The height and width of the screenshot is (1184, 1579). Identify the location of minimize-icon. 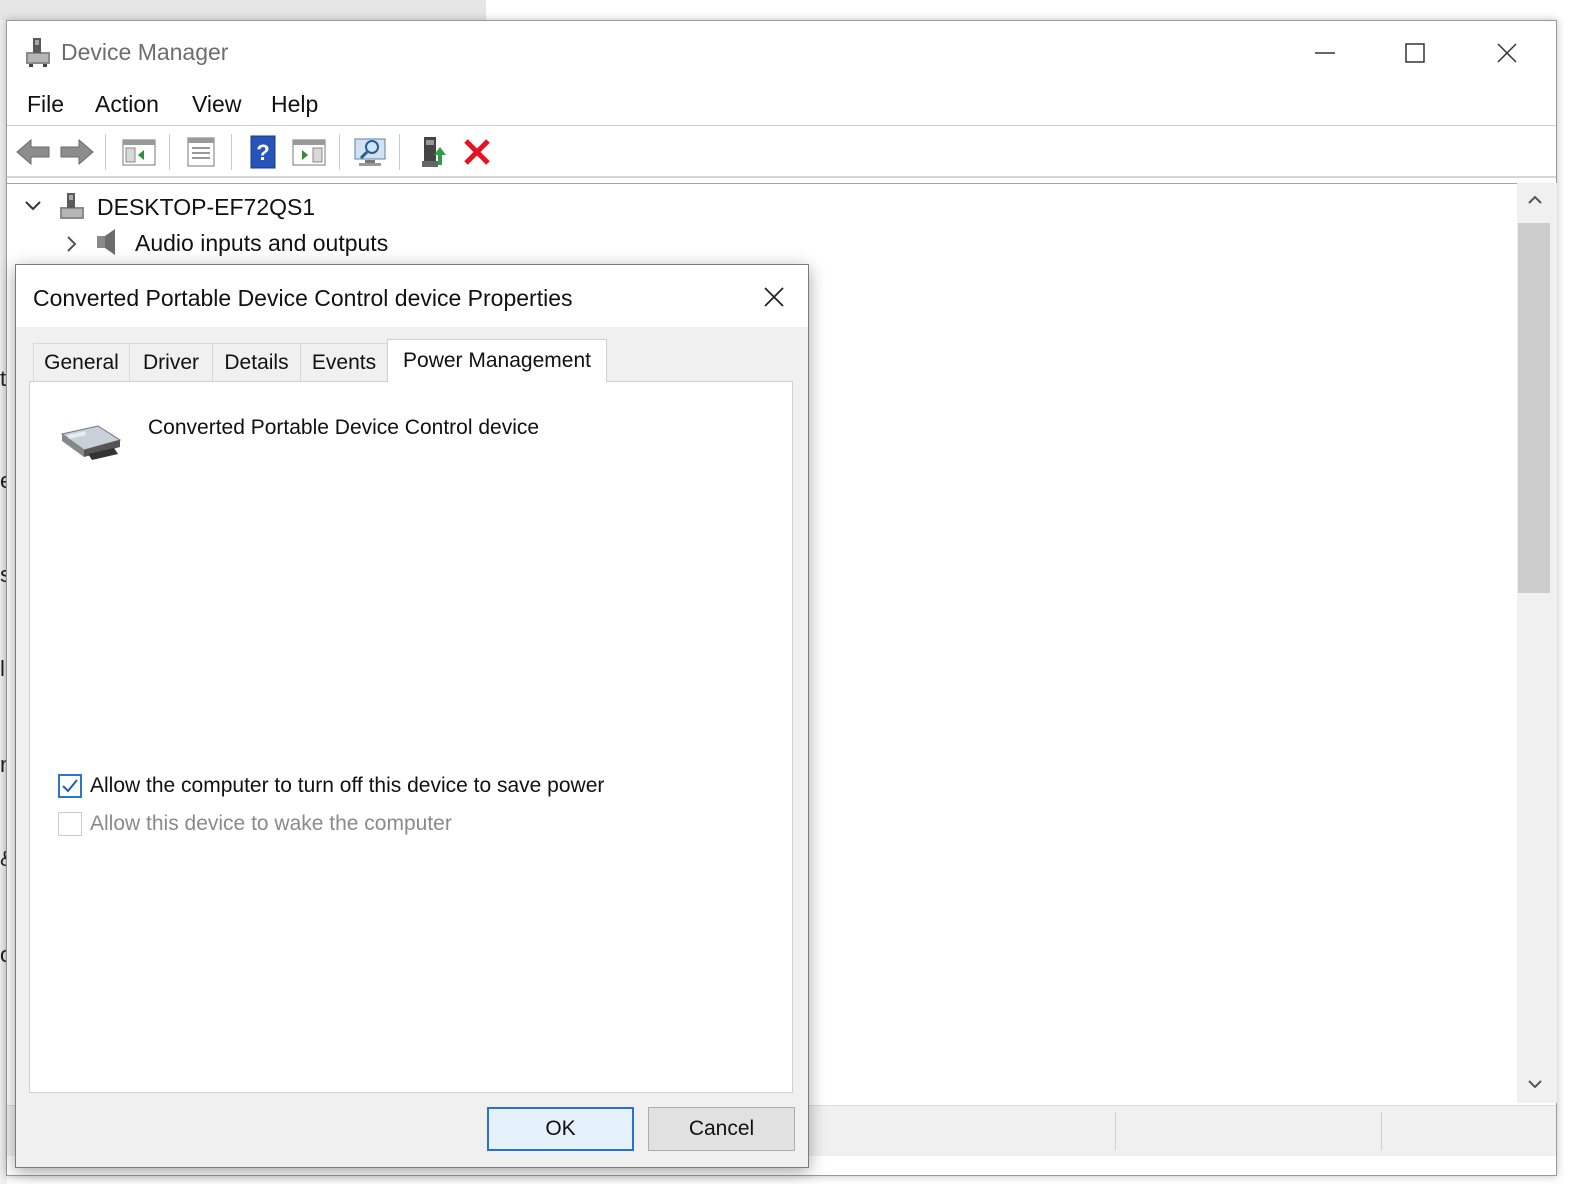
(1325, 53).